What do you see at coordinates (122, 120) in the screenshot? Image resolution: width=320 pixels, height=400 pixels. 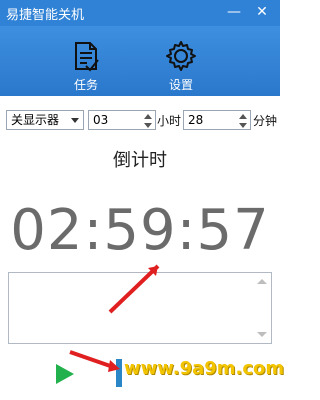 I see `hours-spinner: 03` at bounding box center [122, 120].